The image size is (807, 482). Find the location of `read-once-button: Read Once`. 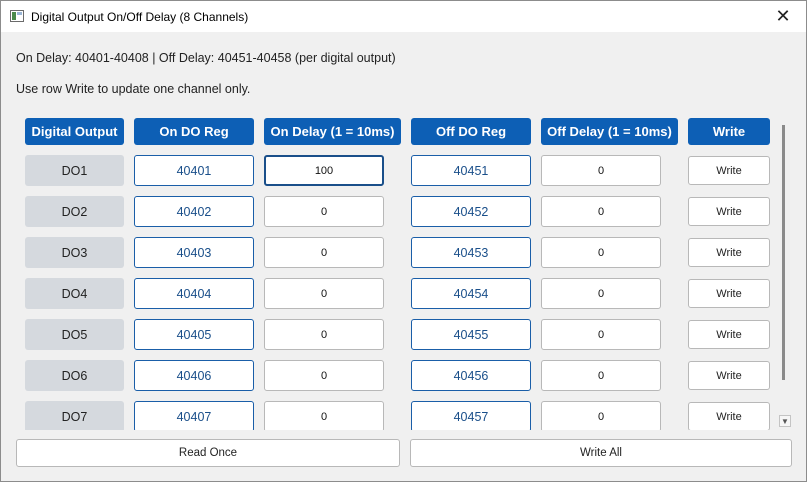

read-once-button: Read Once is located at coordinates (208, 453).